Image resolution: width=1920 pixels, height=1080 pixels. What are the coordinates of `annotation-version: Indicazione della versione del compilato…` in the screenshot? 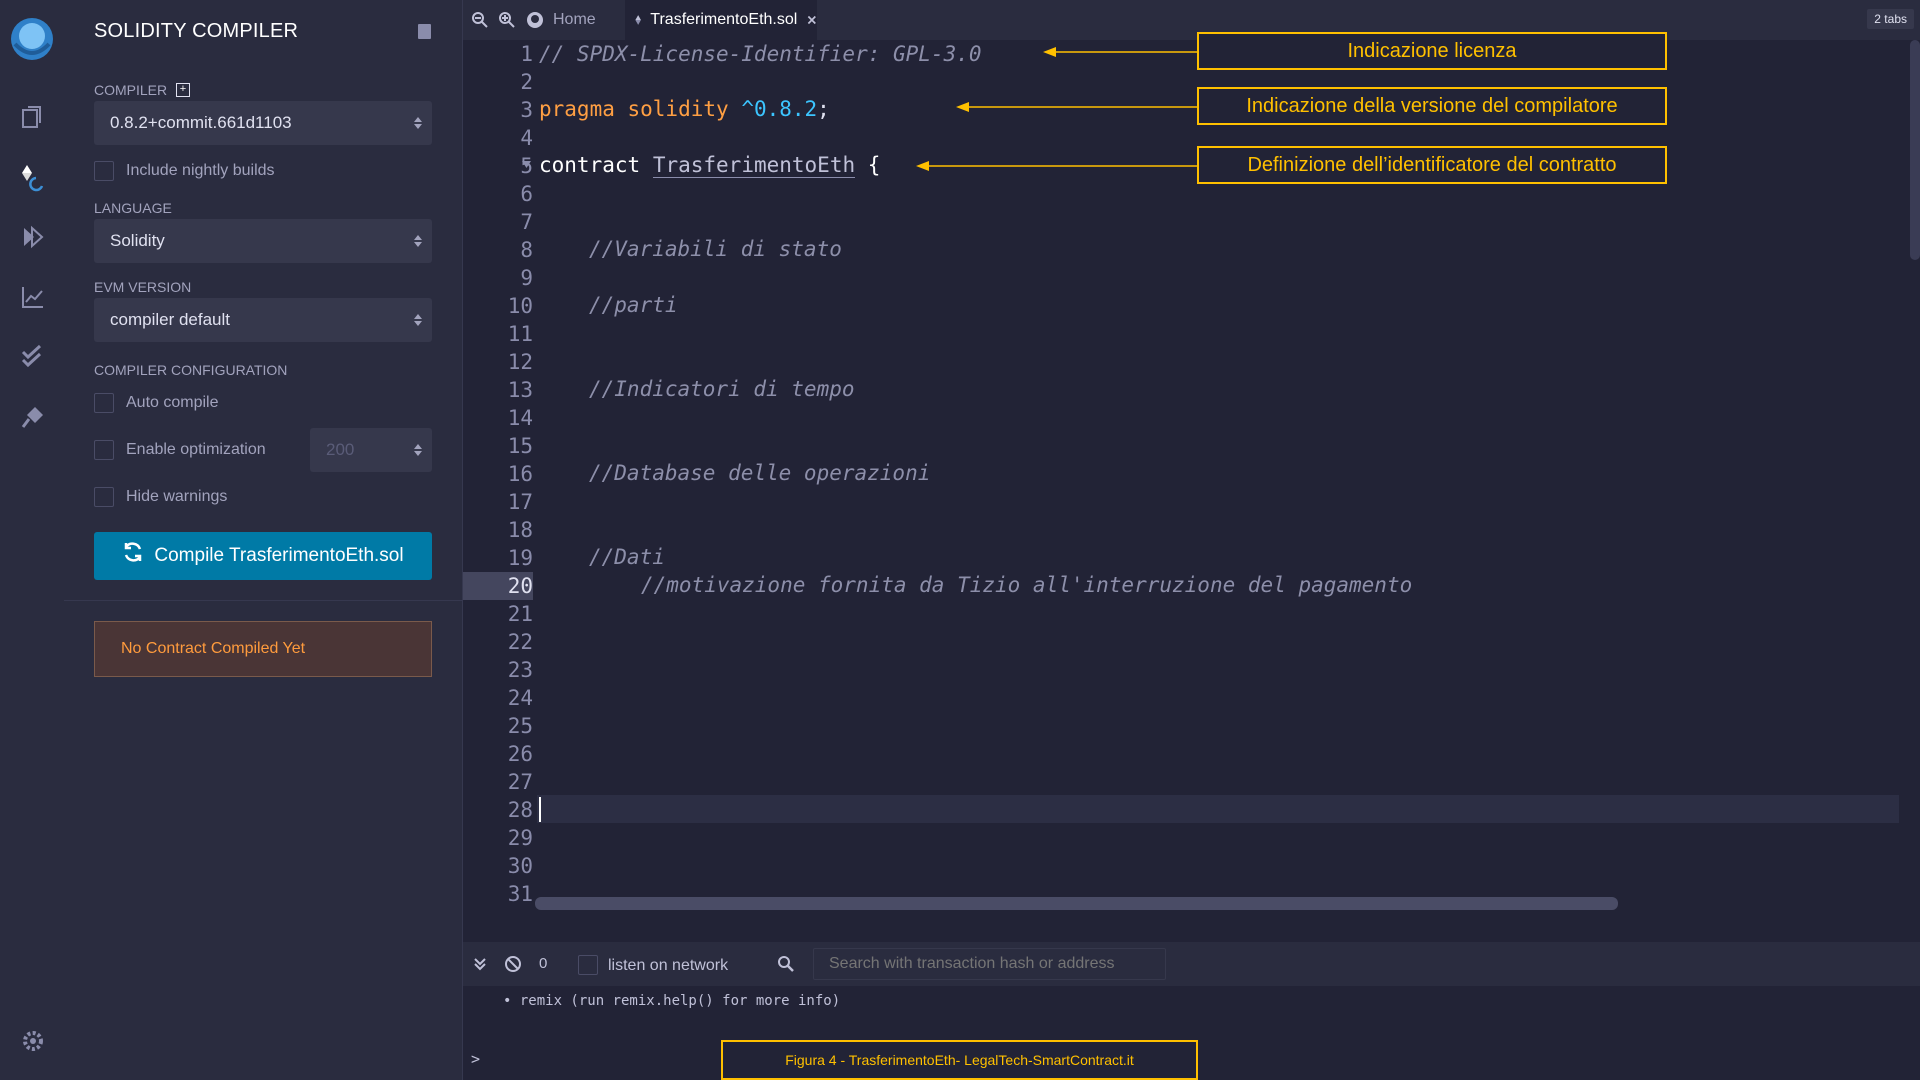 It's located at (1432, 106).